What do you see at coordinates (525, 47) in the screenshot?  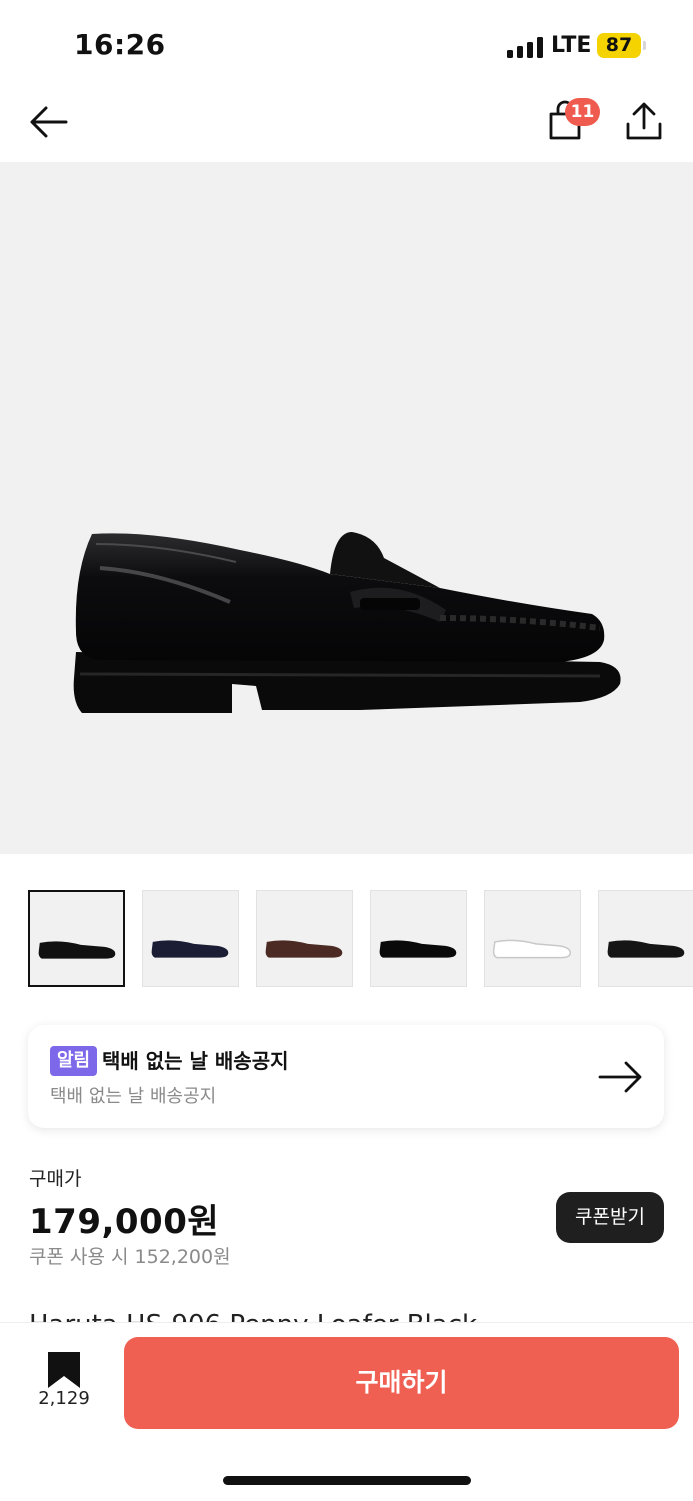 I see `signal-icon` at bounding box center [525, 47].